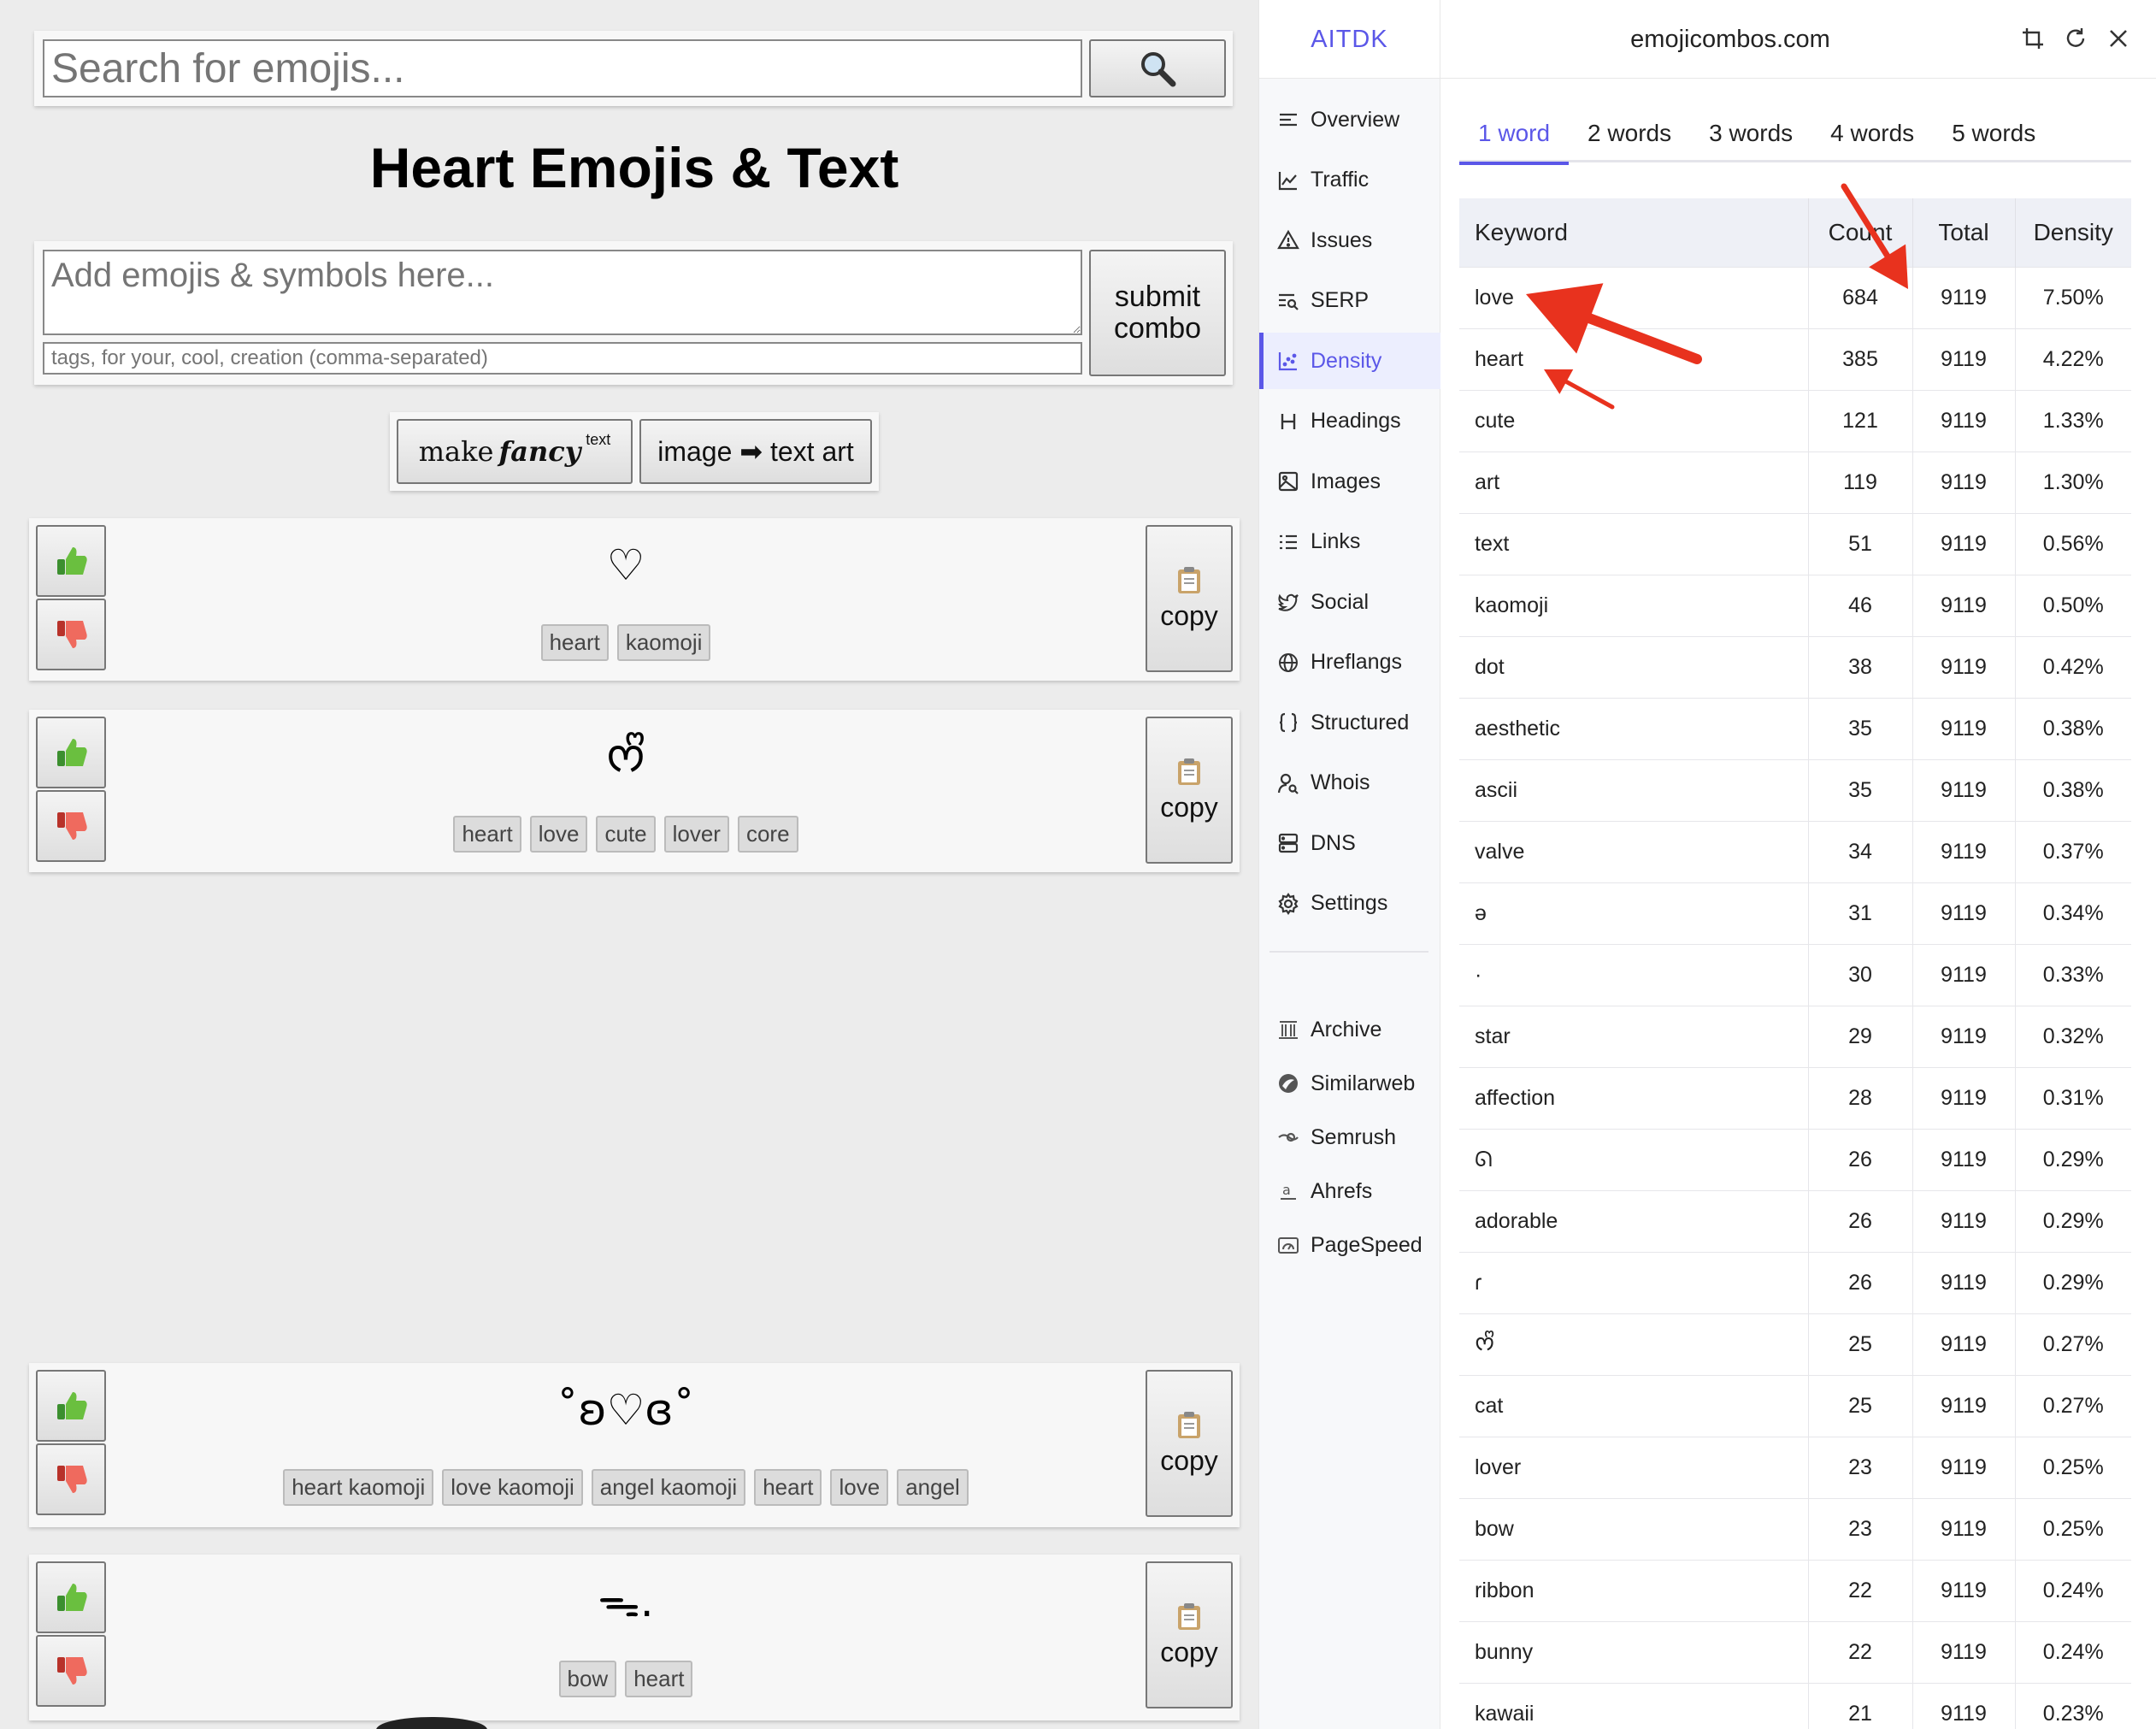  Describe the element at coordinates (512, 1487) in the screenshot. I see `tag: love kaomoji` at that location.